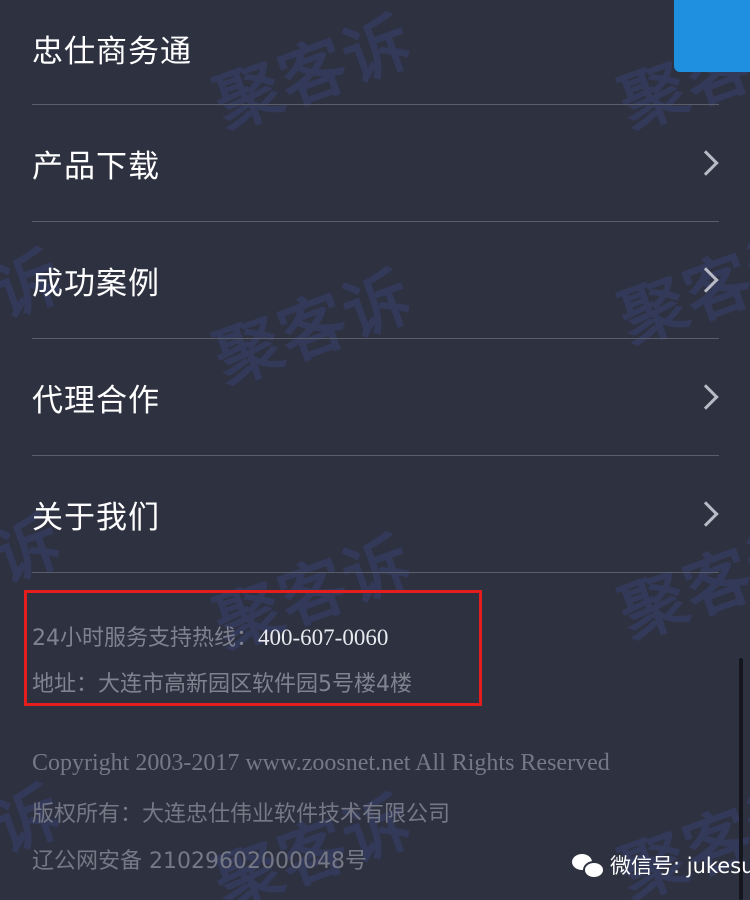 This screenshot has width=750, height=900. What do you see at coordinates (241, 814) in the screenshot?
I see `owner-text: 版权所有：大连忠仕伟业软件技术有限公司` at bounding box center [241, 814].